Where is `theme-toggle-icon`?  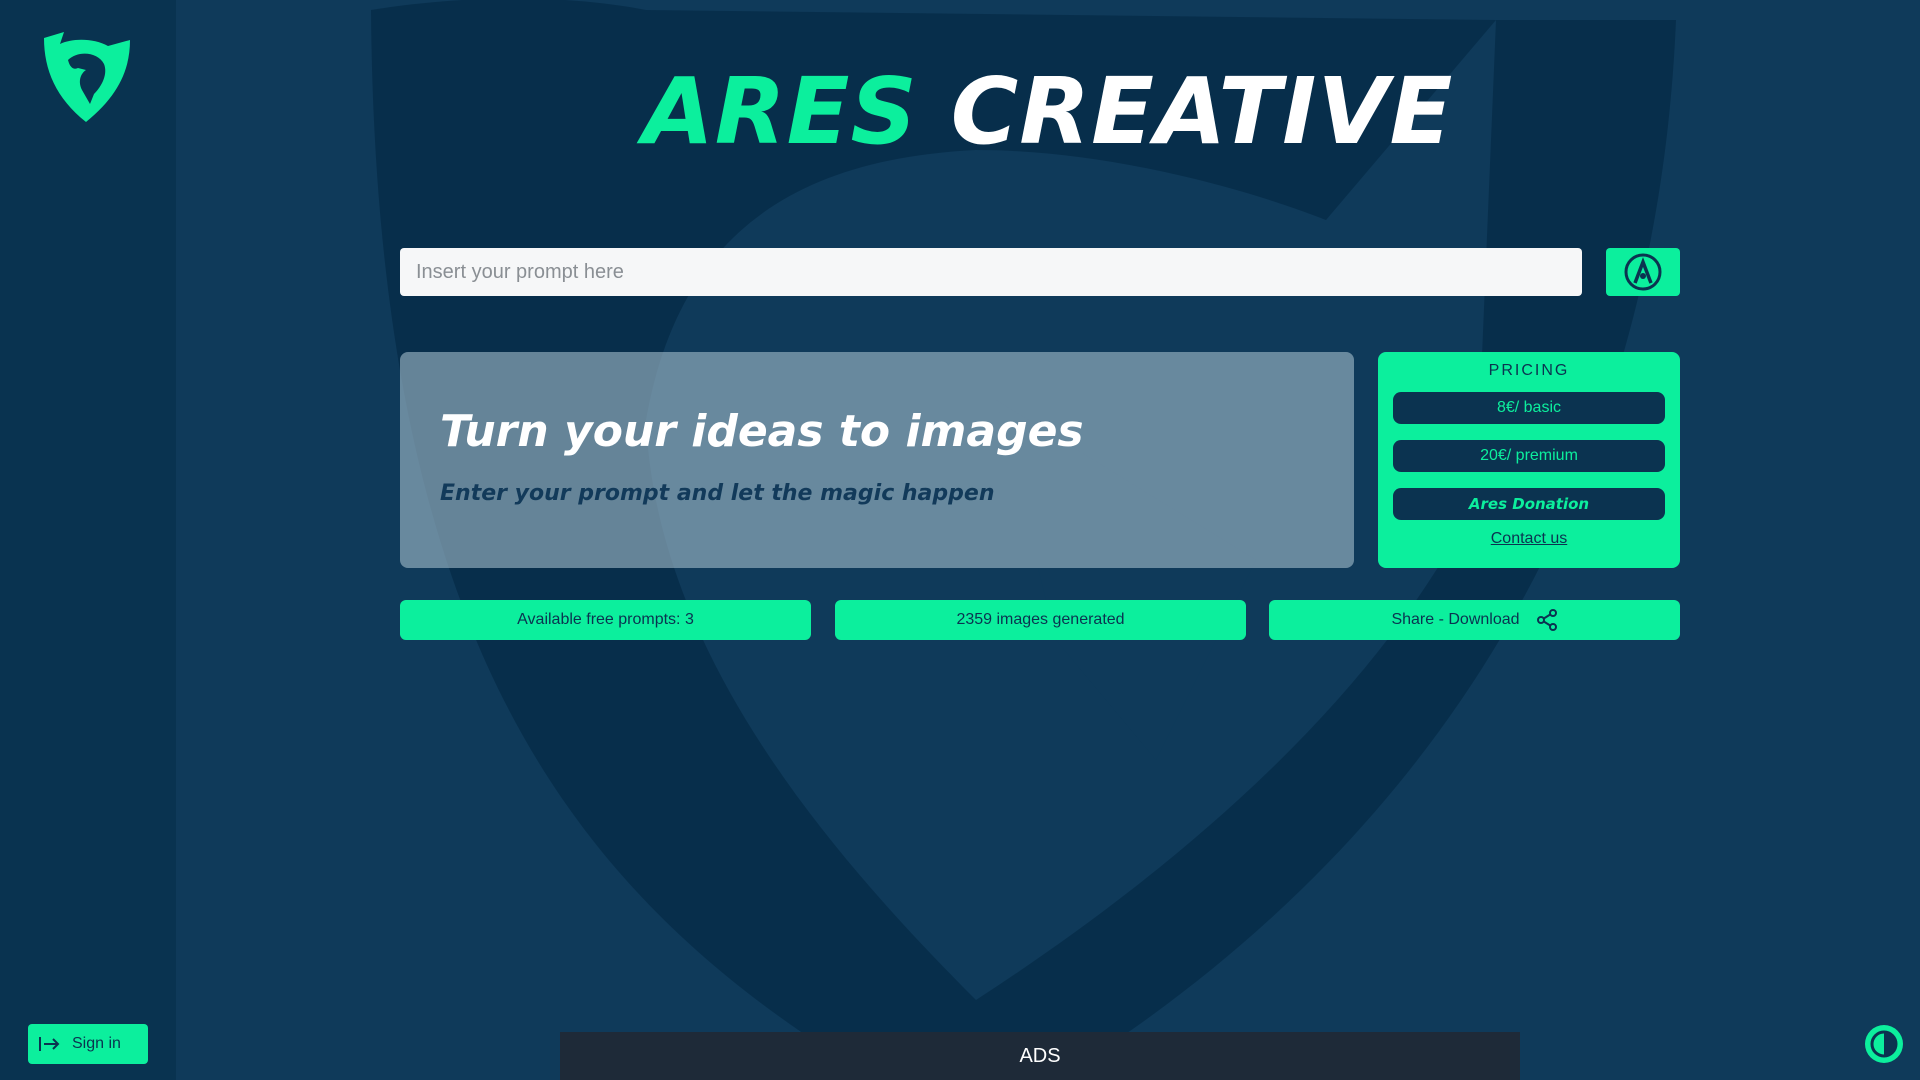
theme-toggle-icon is located at coordinates (1884, 1044).